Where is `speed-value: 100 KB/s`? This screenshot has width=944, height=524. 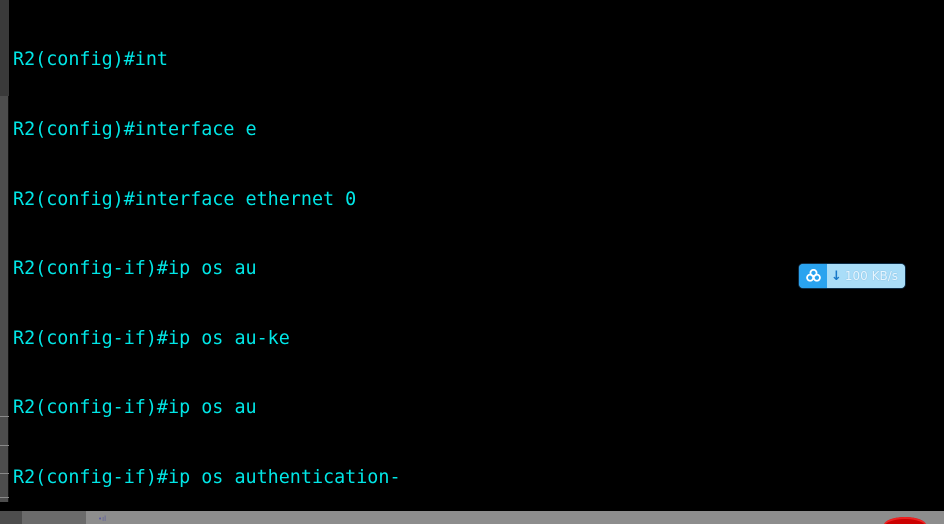
speed-value: 100 KB/s is located at coordinates (871, 275).